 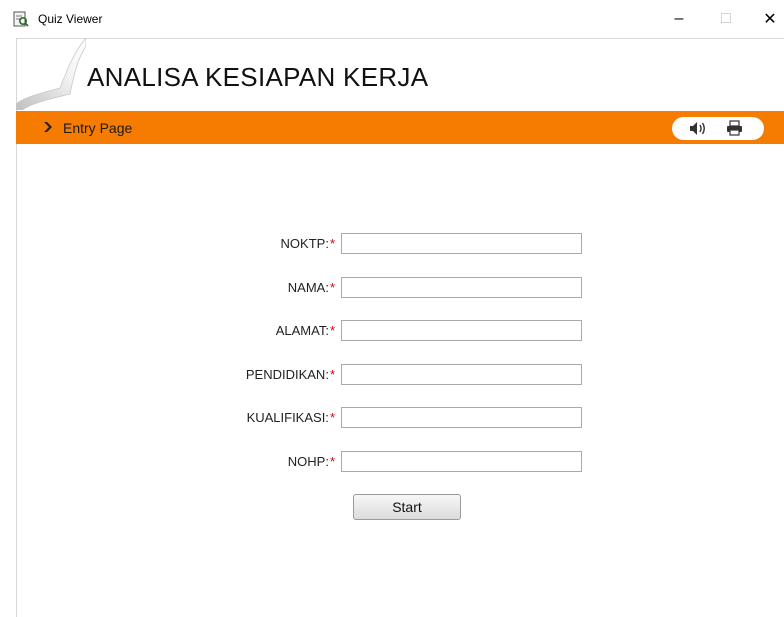 What do you see at coordinates (305, 330) in the screenshot?
I see `alamat-label: ALAMAT:*` at bounding box center [305, 330].